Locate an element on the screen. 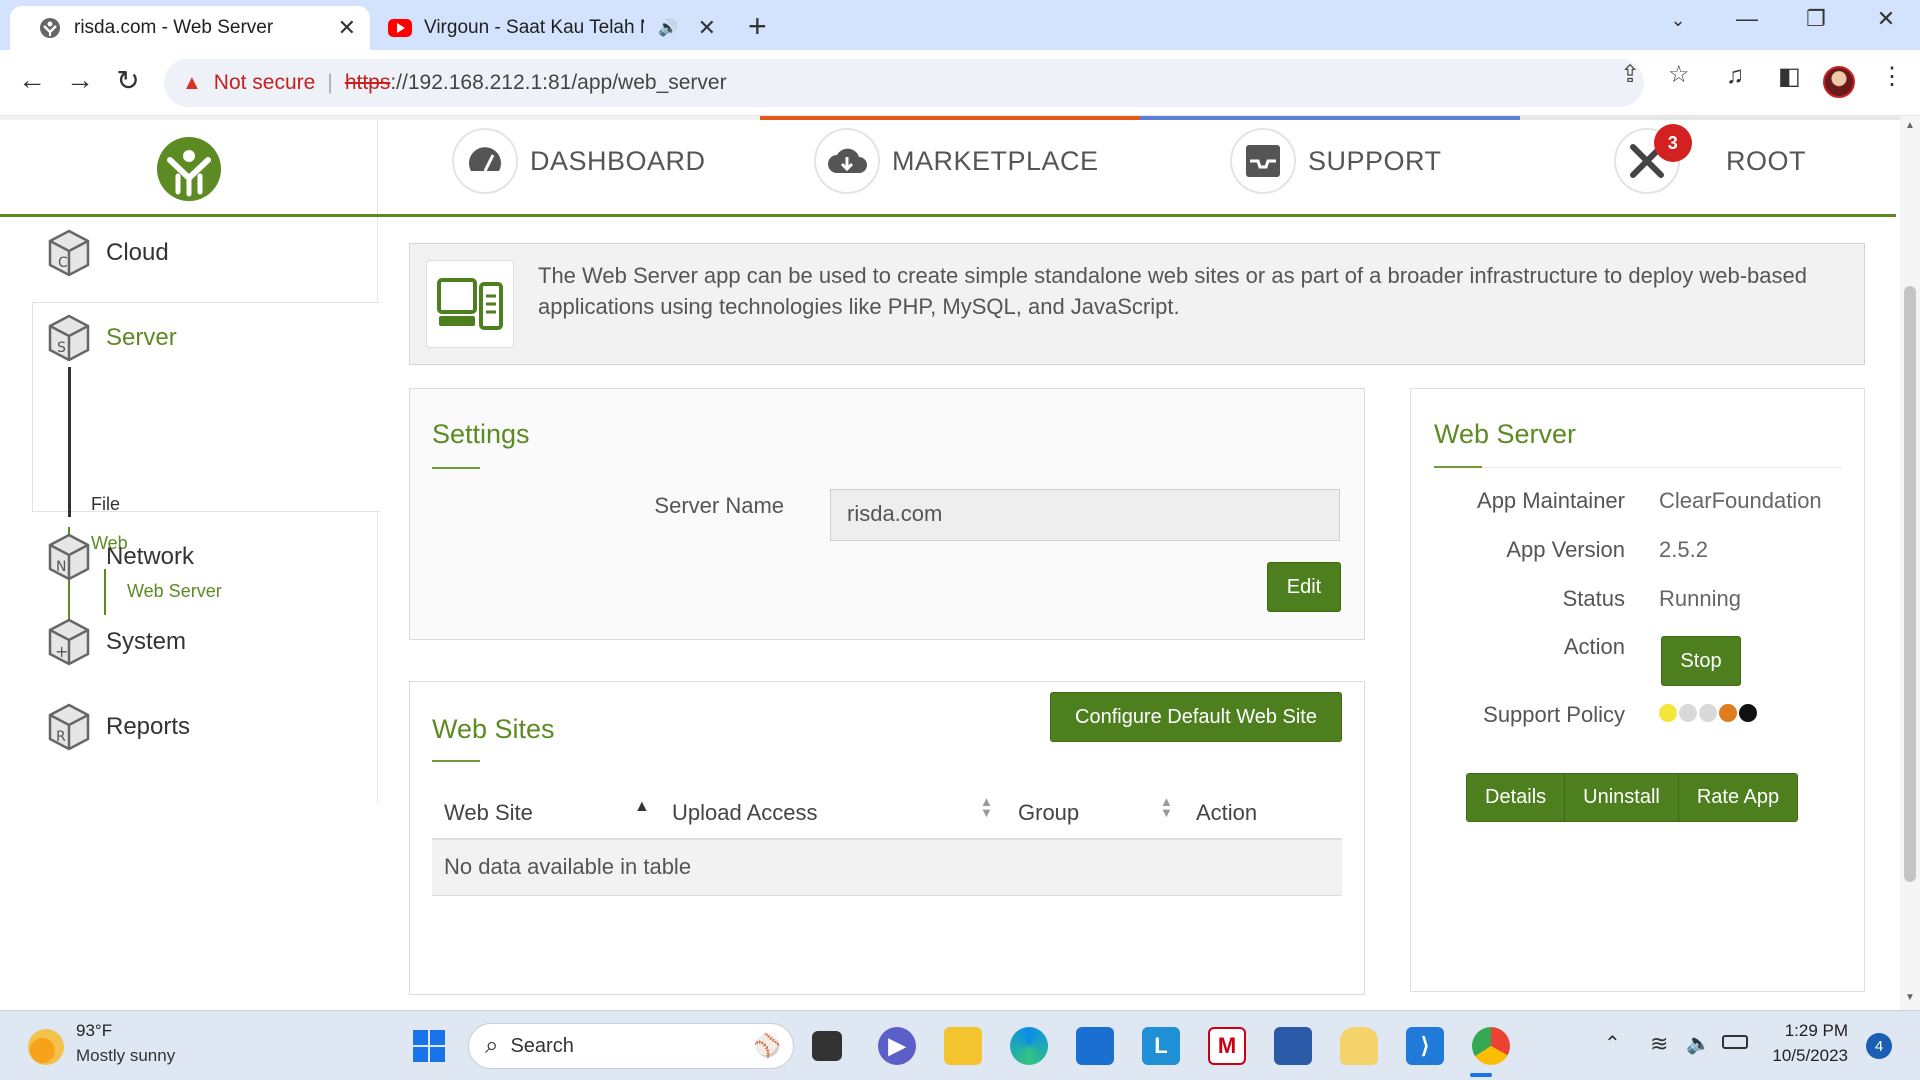 The width and height of the screenshot is (1920, 1080). svg-text: N is located at coordinates (61, 567).